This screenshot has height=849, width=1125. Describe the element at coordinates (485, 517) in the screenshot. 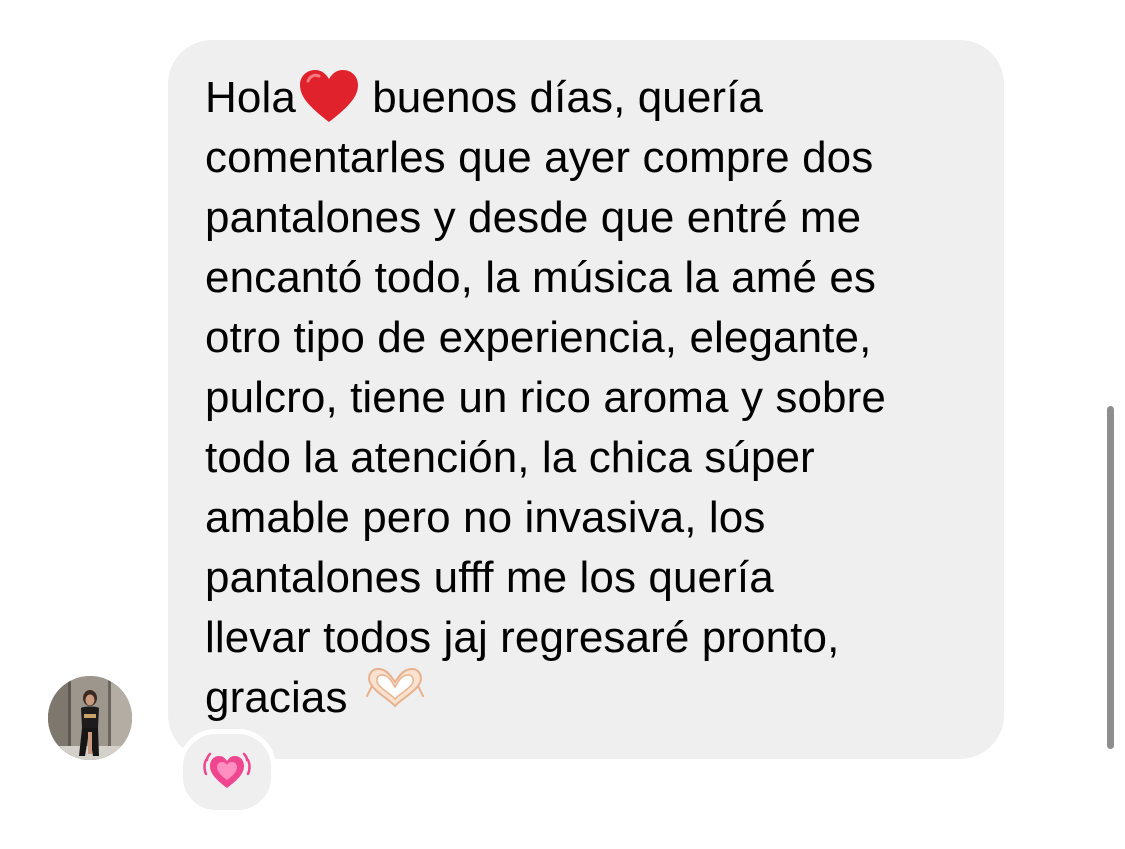

I see `message-line: amable pero no invasiva, los` at that location.